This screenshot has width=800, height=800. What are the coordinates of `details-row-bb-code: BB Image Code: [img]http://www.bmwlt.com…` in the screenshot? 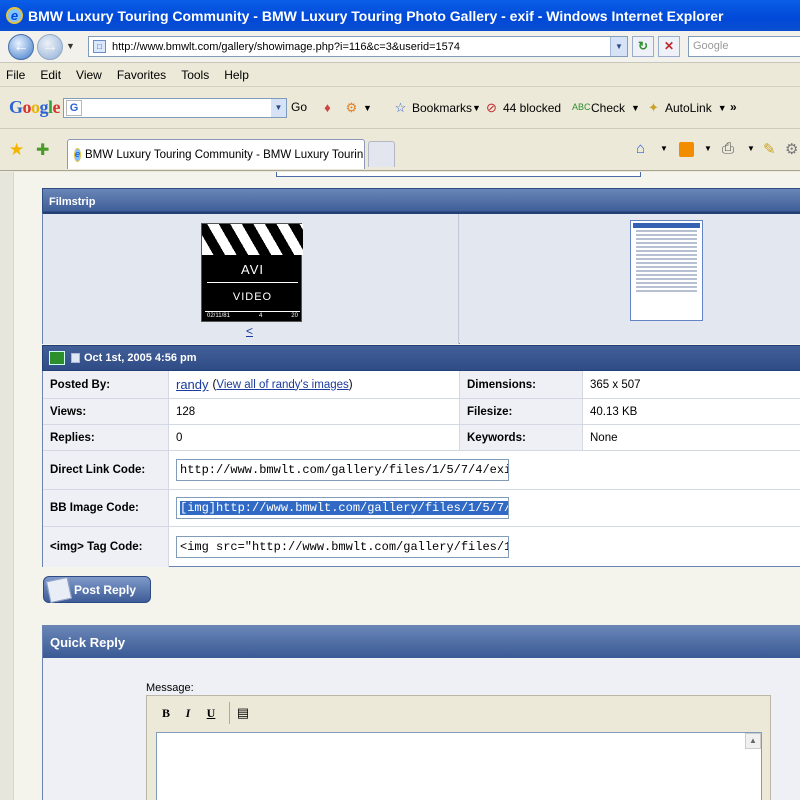 It's located at (421, 508).